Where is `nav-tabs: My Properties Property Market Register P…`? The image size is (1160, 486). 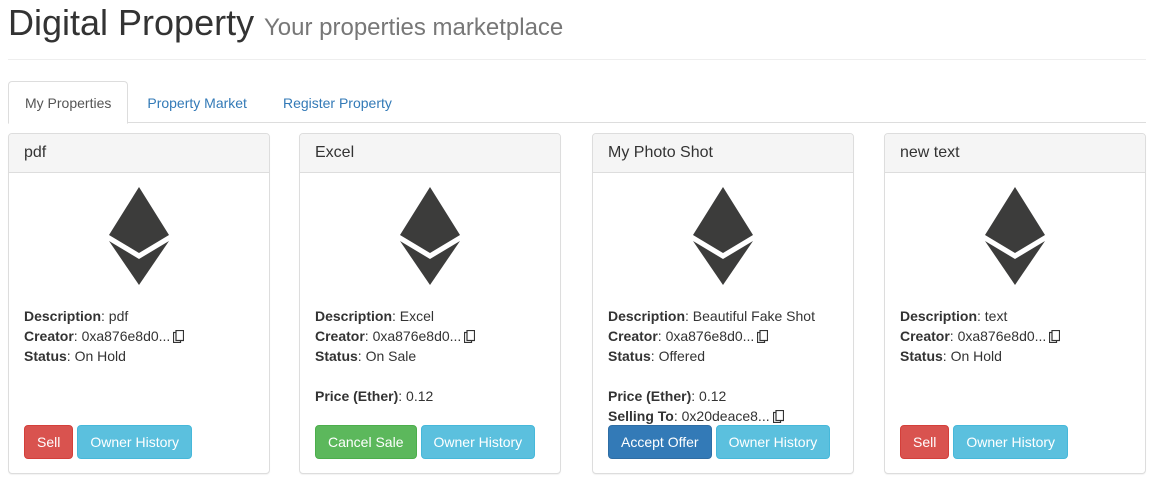 nav-tabs: My Properties Property Market Register P… is located at coordinates (577, 102).